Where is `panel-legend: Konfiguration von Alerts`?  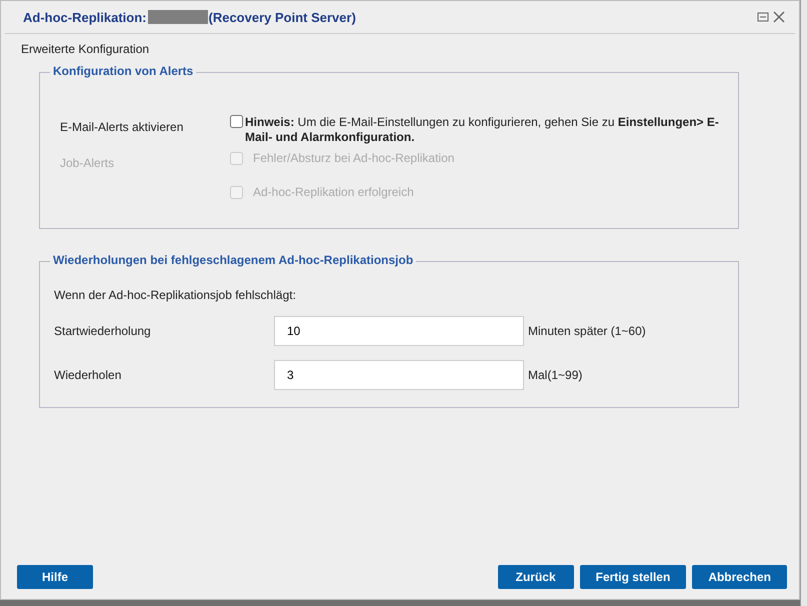 panel-legend: Konfiguration von Alerts is located at coordinates (123, 71).